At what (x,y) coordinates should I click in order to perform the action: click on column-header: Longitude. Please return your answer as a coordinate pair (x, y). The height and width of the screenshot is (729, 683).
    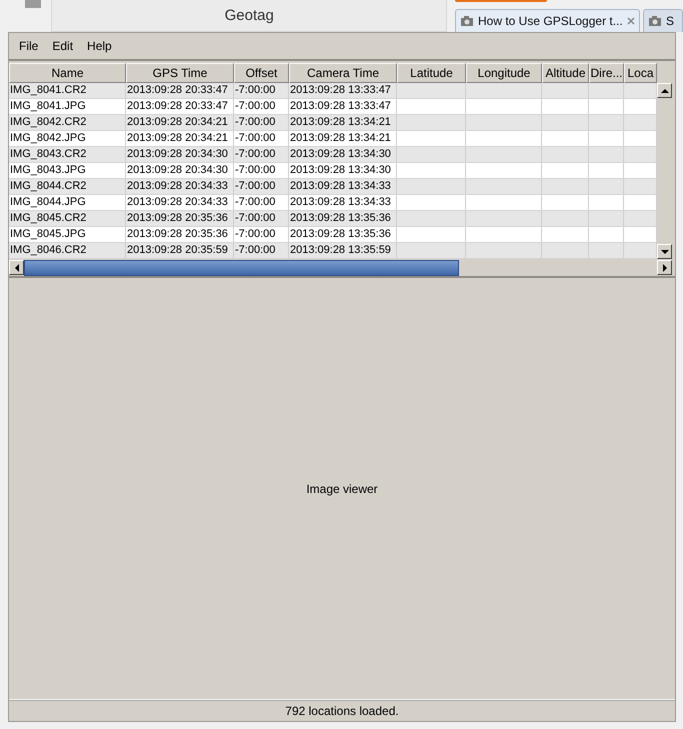
    Looking at the image, I should click on (504, 73).